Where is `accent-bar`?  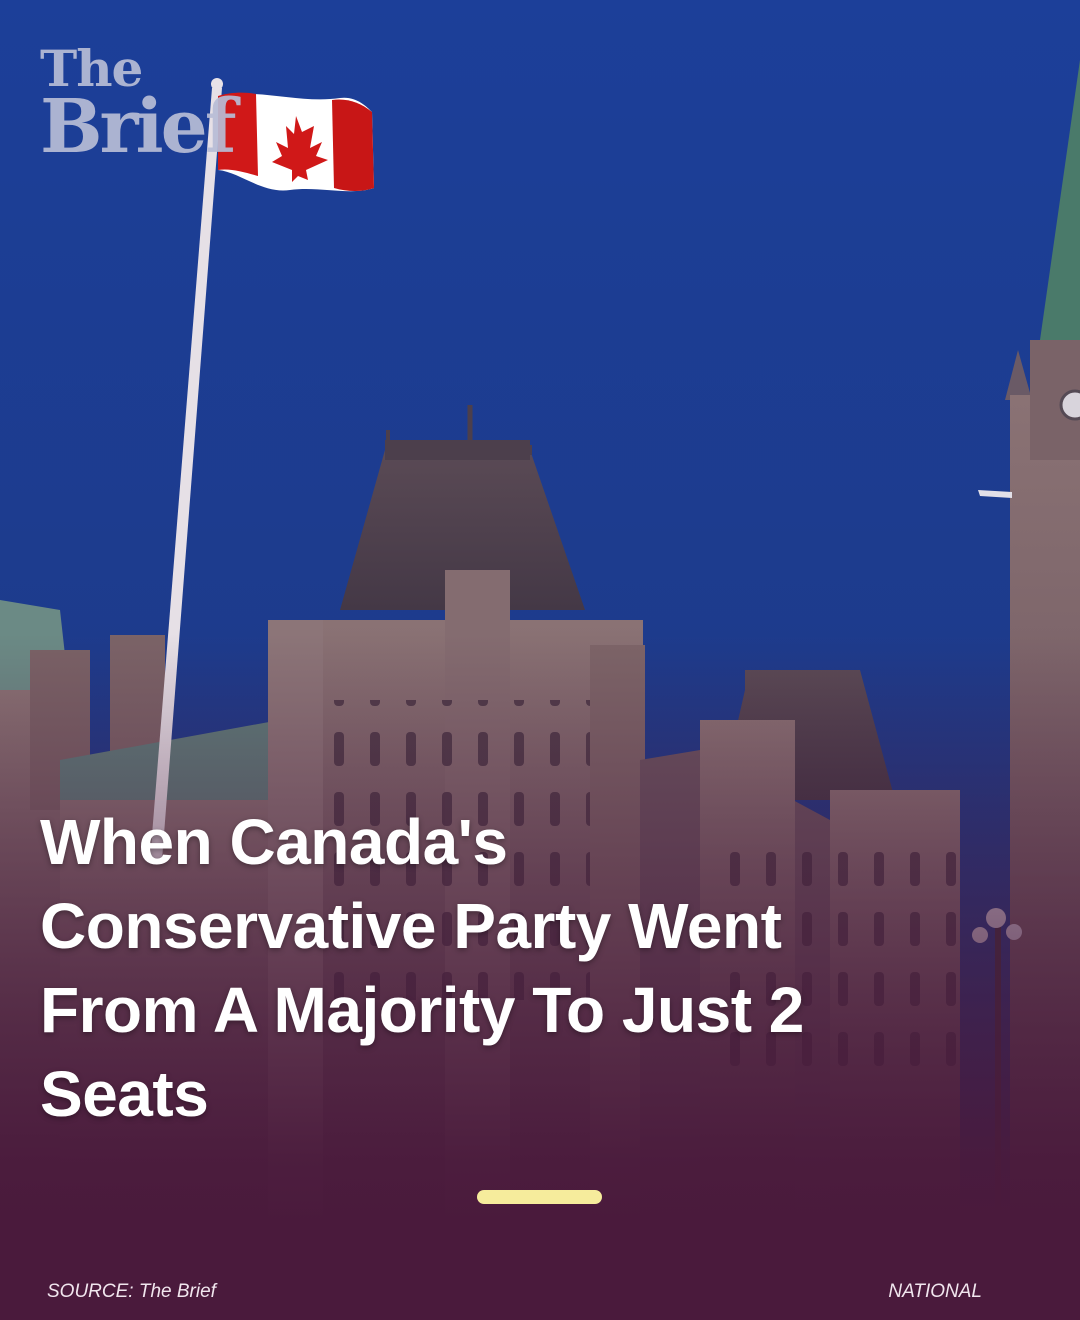 accent-bar is located at coordinates (539, 1197).